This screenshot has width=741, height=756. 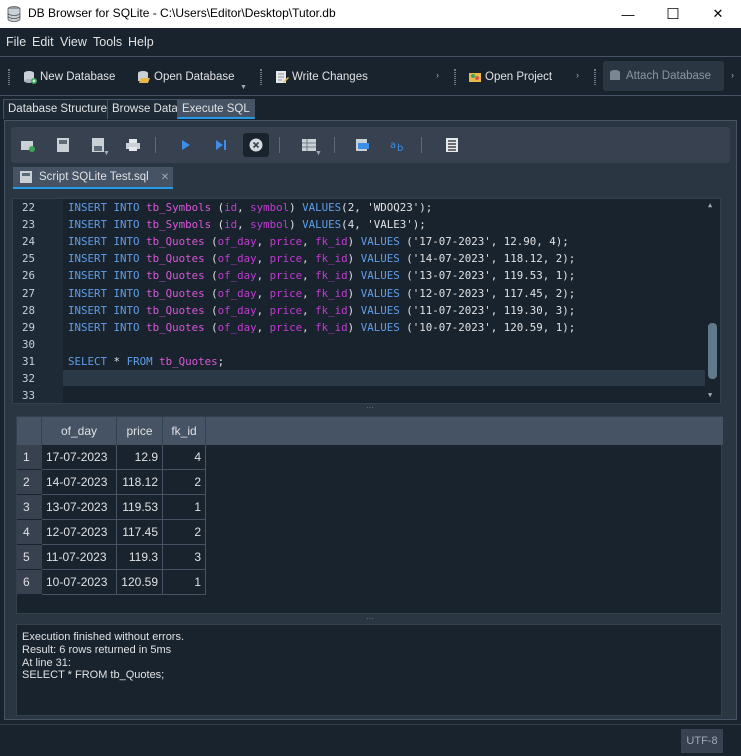 What do you see at coordinates (186, 77) in the screenshot?
I see `open-database-button: Open Database` at bounding box center [186, 77].